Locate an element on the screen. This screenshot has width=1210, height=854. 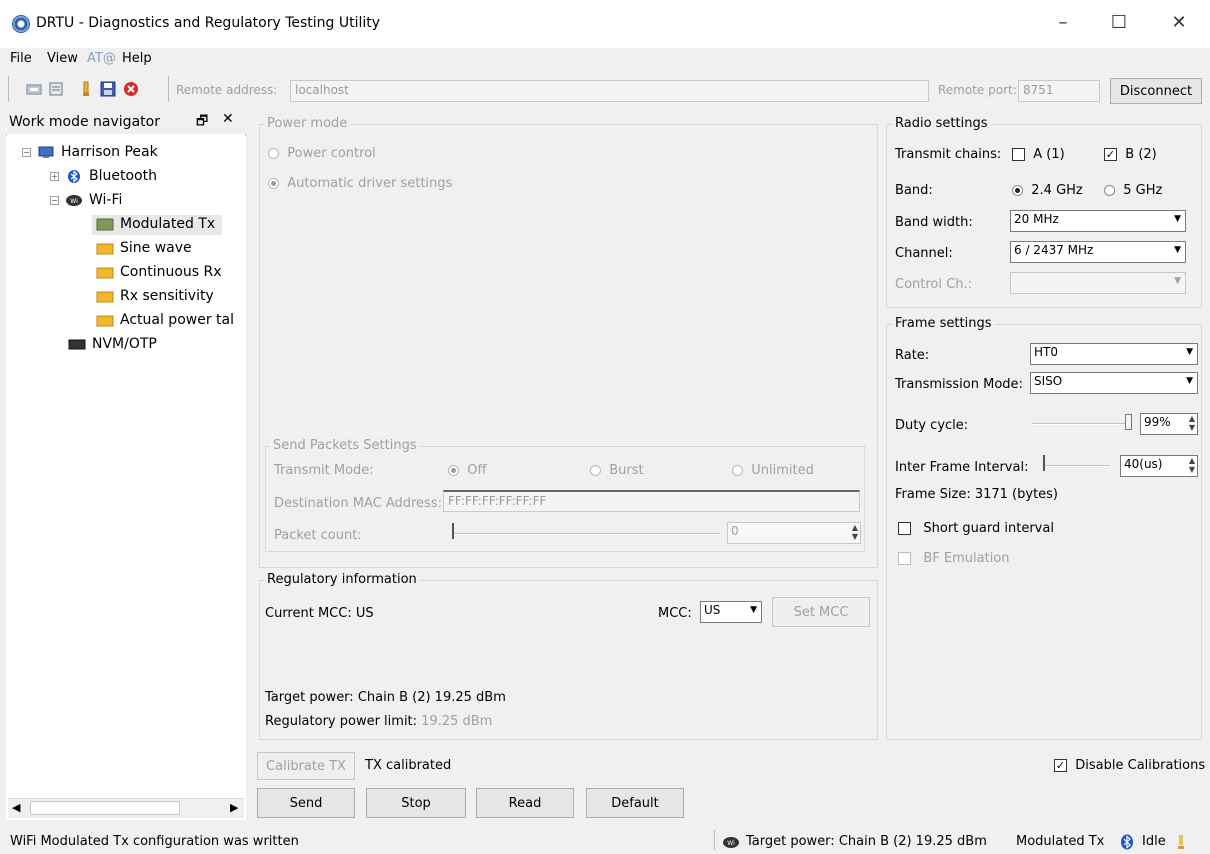
chain-b-option: ✓ B (2) is located at coordinates (1130, 154).